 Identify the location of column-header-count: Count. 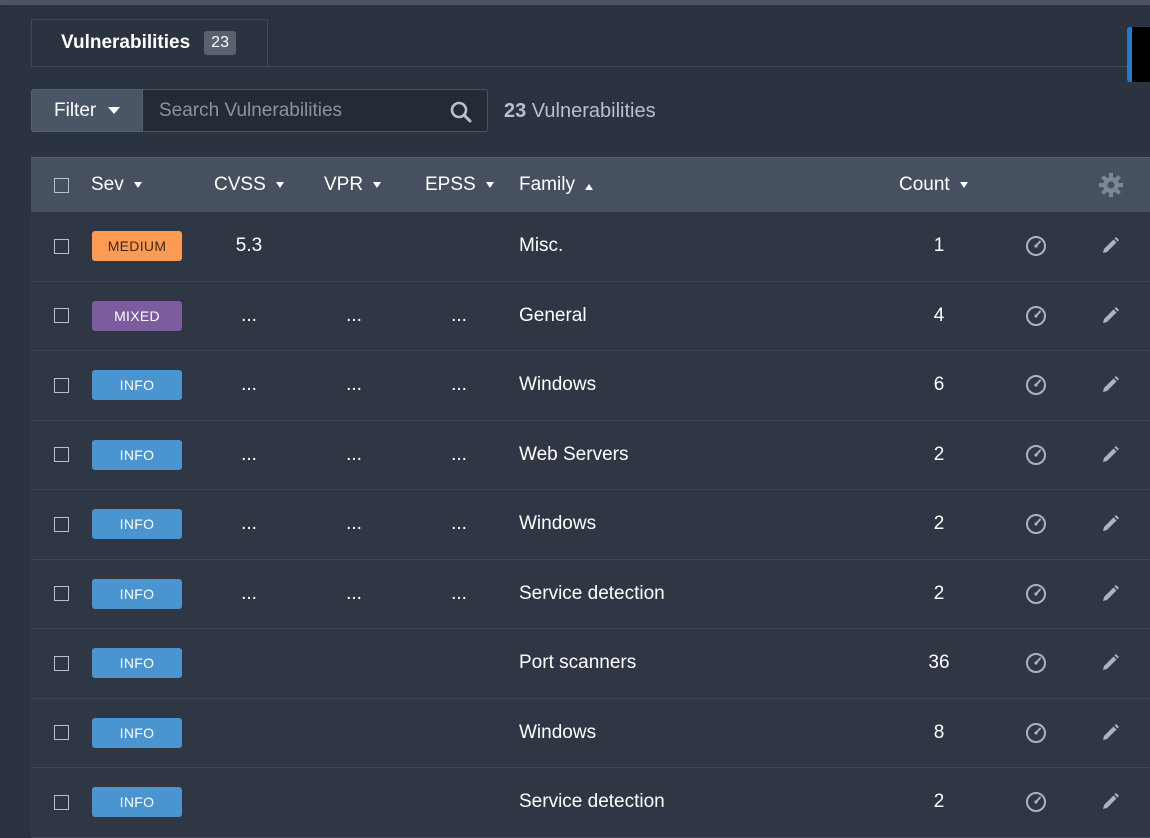
(933, 185).